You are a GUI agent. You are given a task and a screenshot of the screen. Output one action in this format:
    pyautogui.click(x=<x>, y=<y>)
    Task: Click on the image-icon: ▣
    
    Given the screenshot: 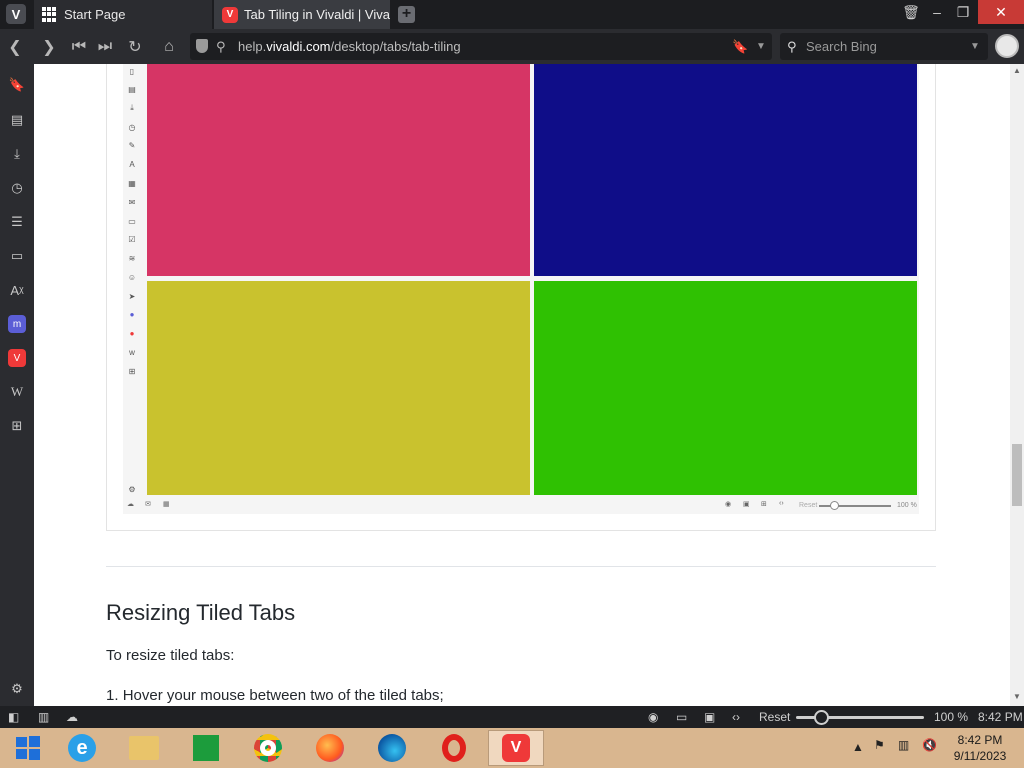 What is the action you would take?
    pyautogui.click(x=709, y=717)
    